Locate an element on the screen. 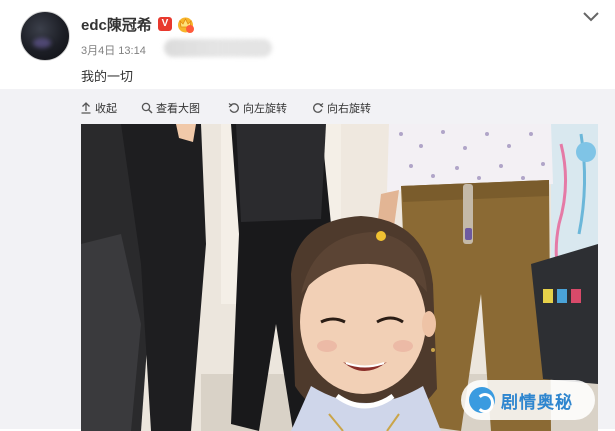 The image size is (615, 431). collapse-button: 收起 is located at coordinates (98, 108).